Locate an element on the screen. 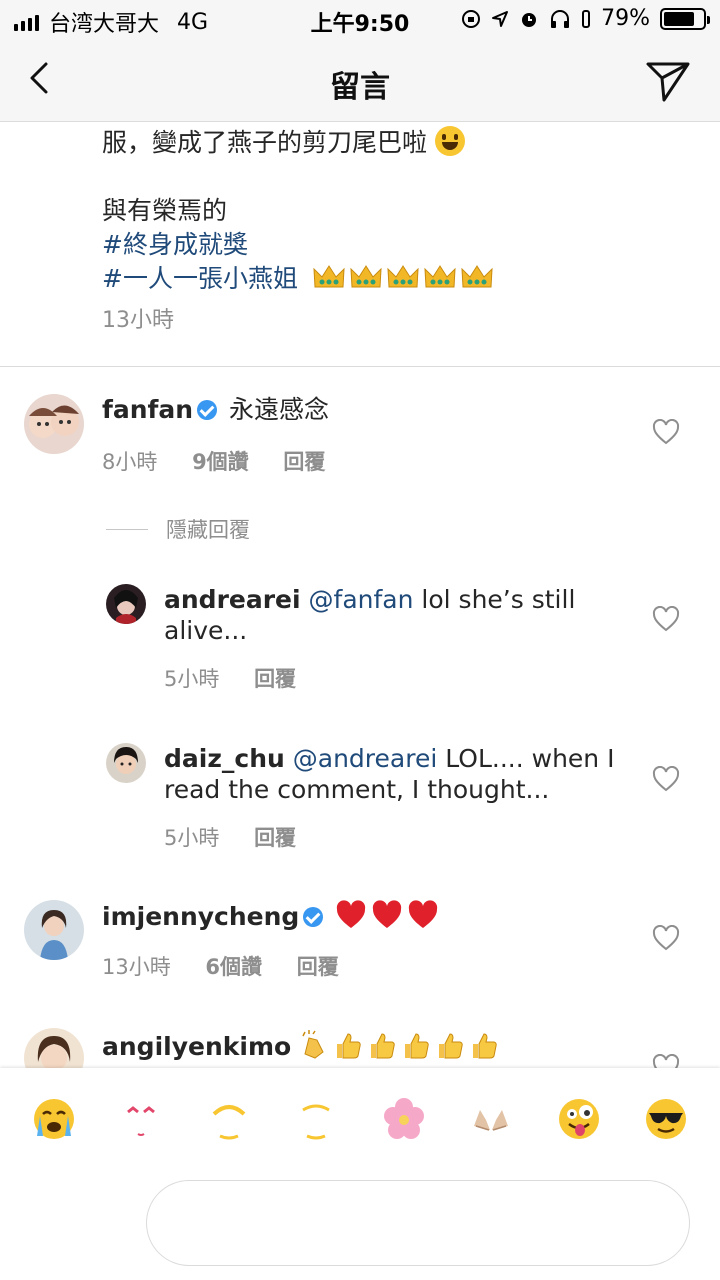  comment-username: daiz_chu is located at coordinates (224, 758).